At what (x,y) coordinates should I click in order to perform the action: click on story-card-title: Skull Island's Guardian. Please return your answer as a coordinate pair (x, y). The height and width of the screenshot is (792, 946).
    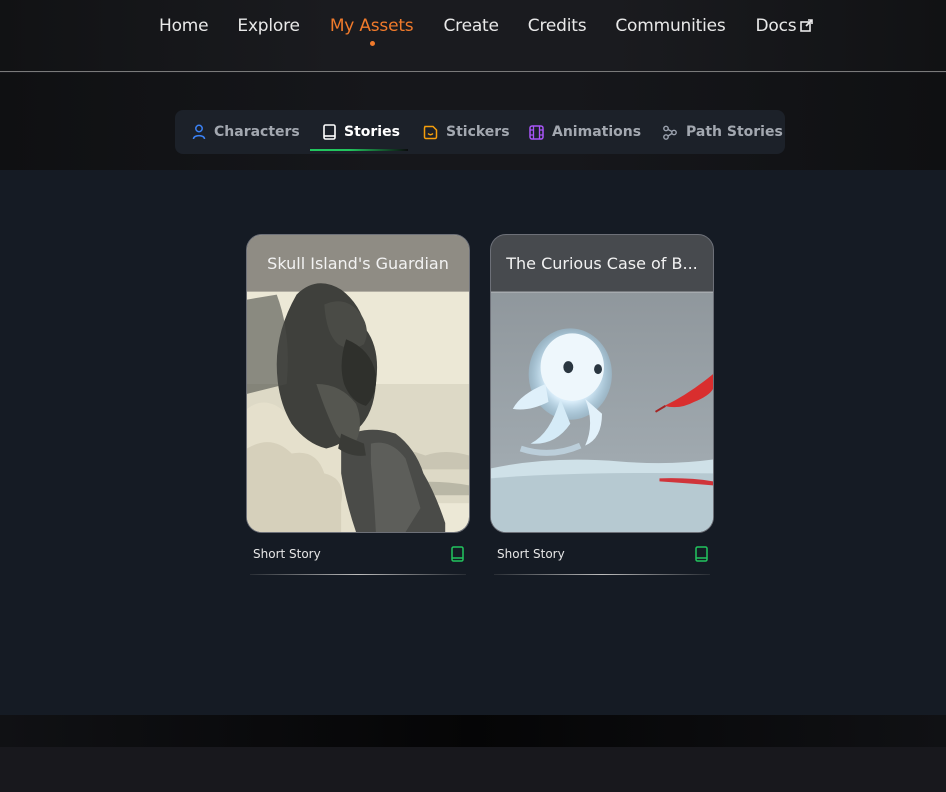
    Looking at the image, I should click on (358, 263).